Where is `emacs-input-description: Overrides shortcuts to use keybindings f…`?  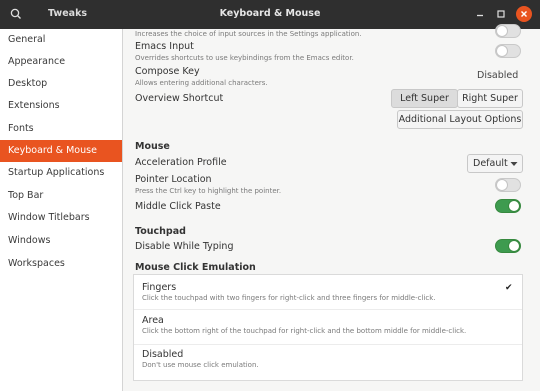
emacs-input-description: Overrides shortcuts to use keybindings f… is located at coordinates (244, 58).